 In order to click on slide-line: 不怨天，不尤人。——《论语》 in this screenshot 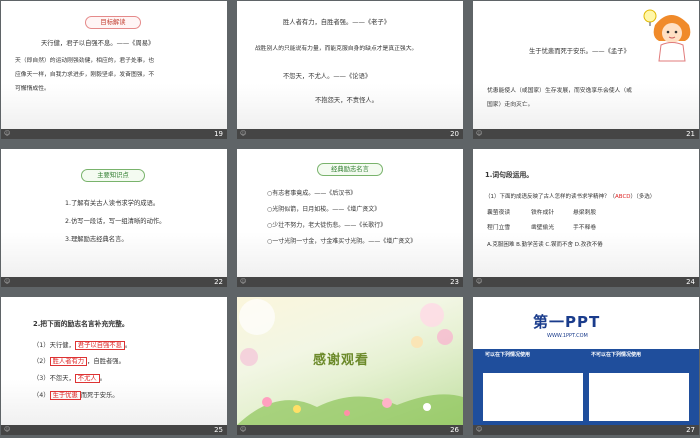, I will do `click(327, 76)`.